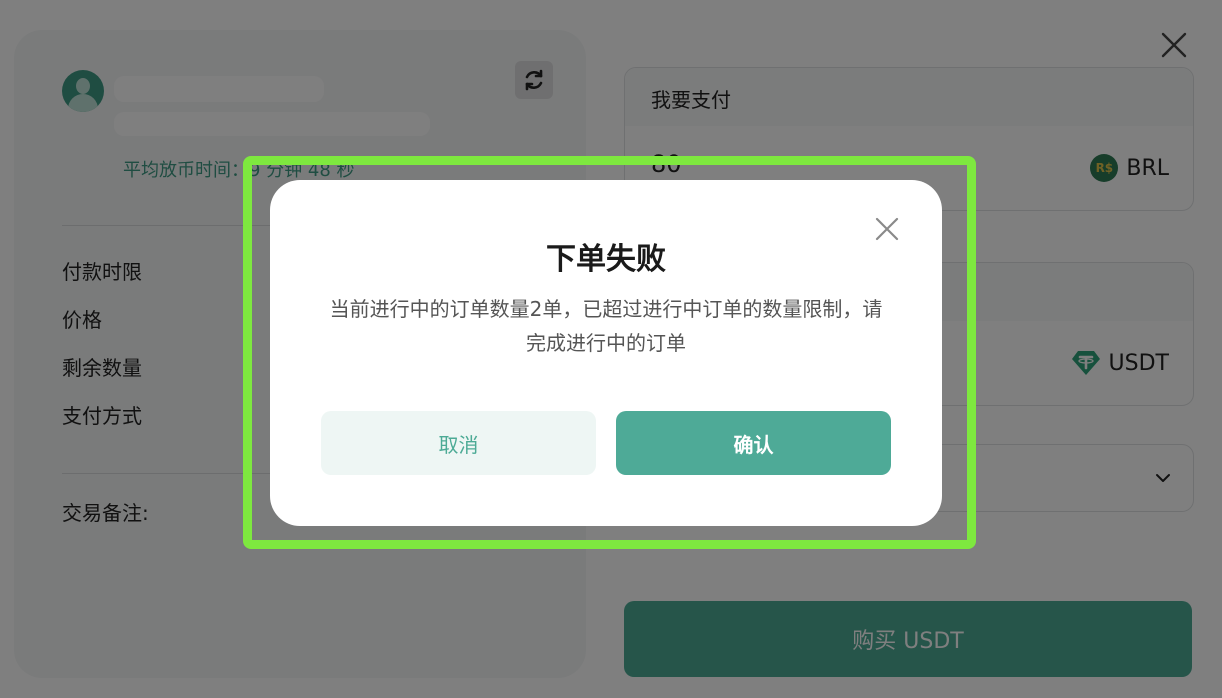 The width and height of the screenshot is (1222, 698). What do you see at coordinates (606, 326) in the screenshot?
I see `dialog-message: 当前进行中的订单数量2单，已超过进行中订单的数量限制，请完成进行中的订单` at bounding box center [606, 326].